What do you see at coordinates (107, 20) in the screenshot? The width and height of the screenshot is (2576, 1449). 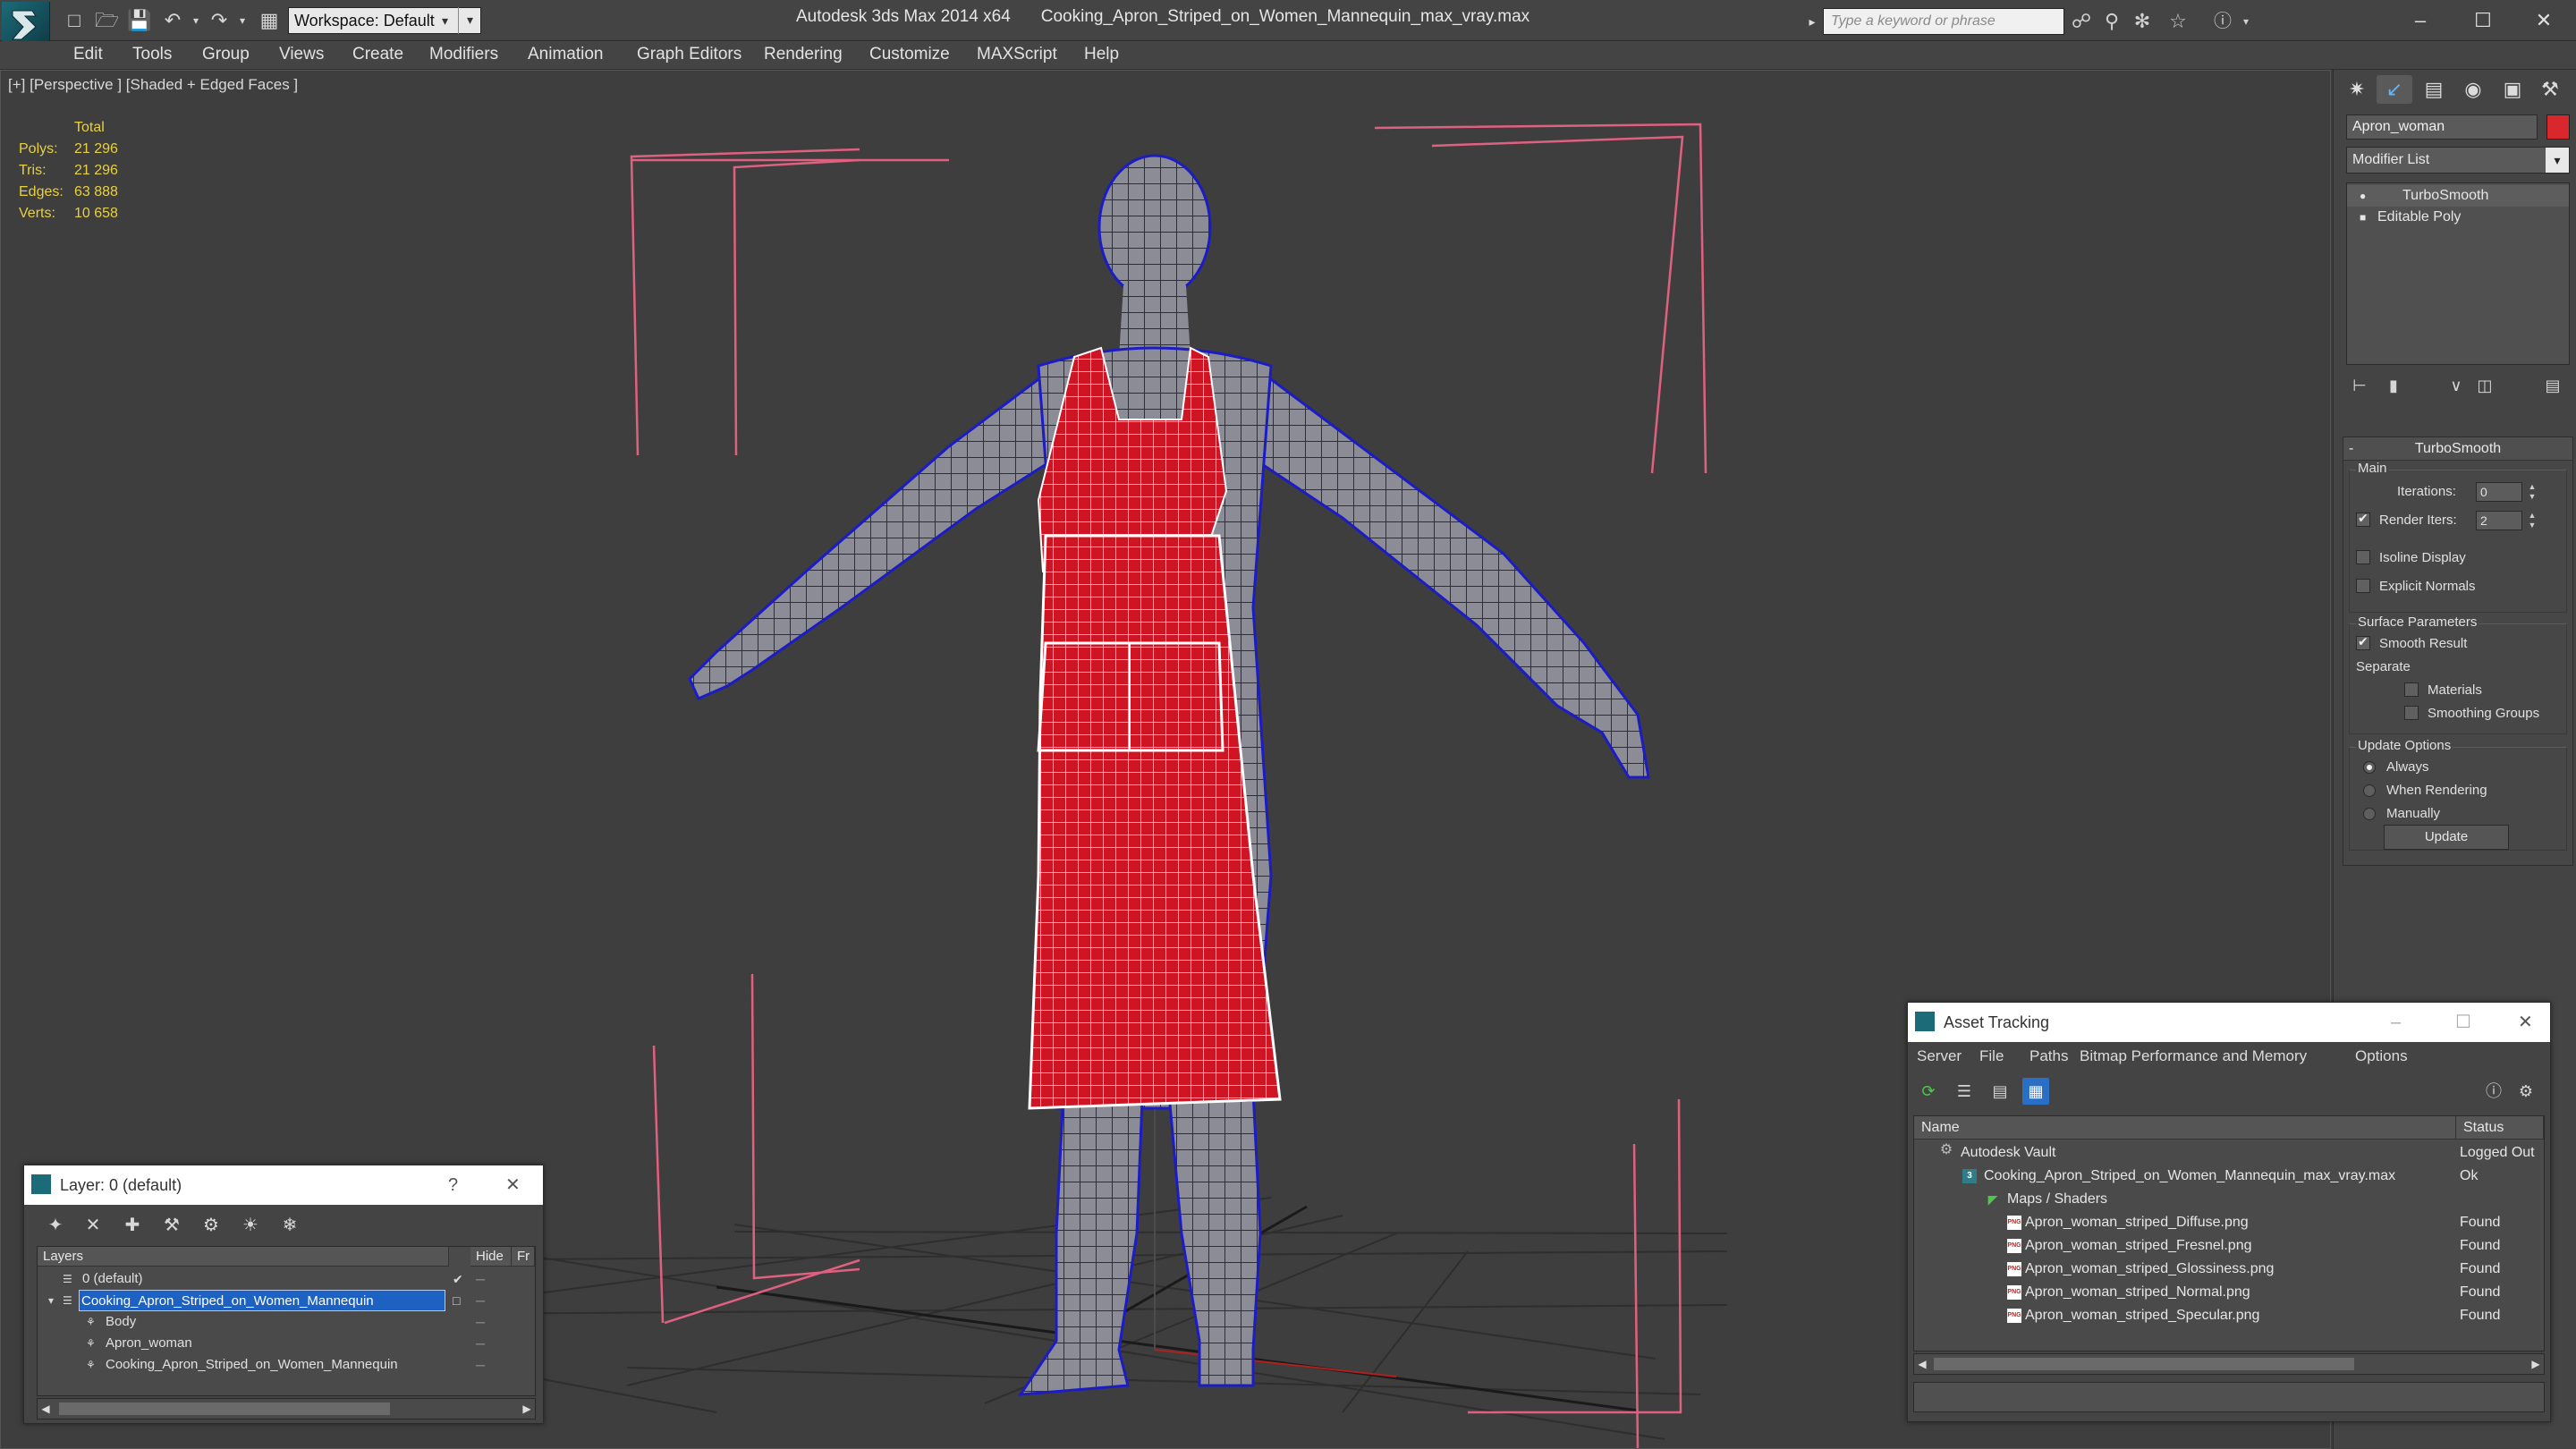 I see `open-file-icon: 🗁` at bounding box center [107, 20].